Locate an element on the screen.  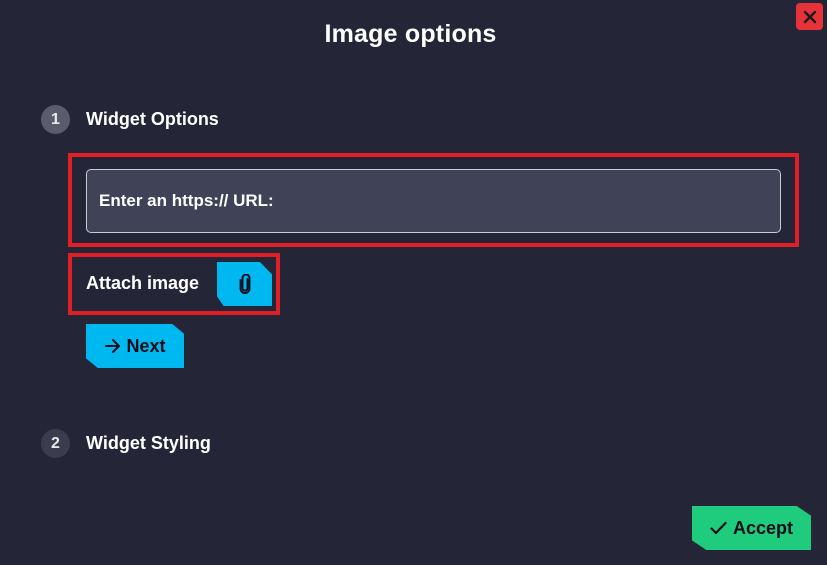
url-input-placeholder: Enter an https:// URL: is located at coordinates (186, 200).